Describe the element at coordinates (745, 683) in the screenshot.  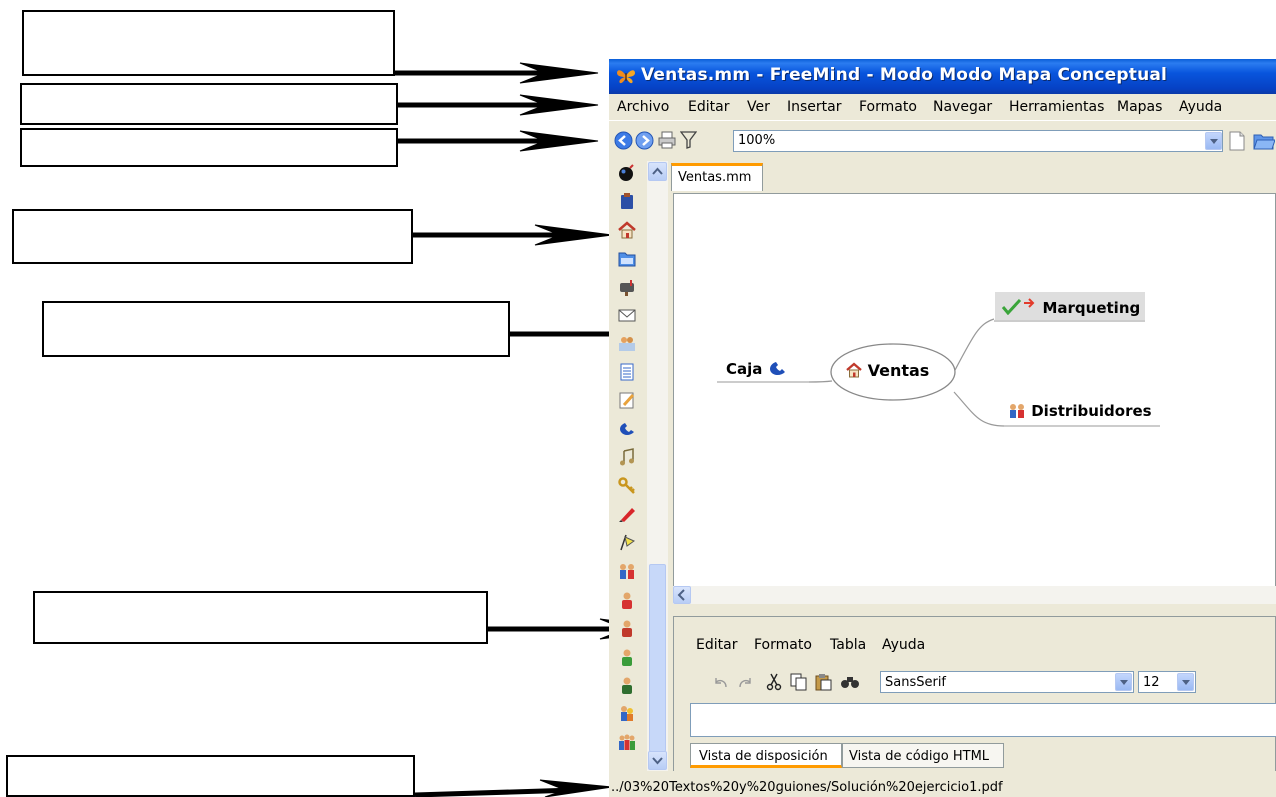
I see `redo-icon` at that location.